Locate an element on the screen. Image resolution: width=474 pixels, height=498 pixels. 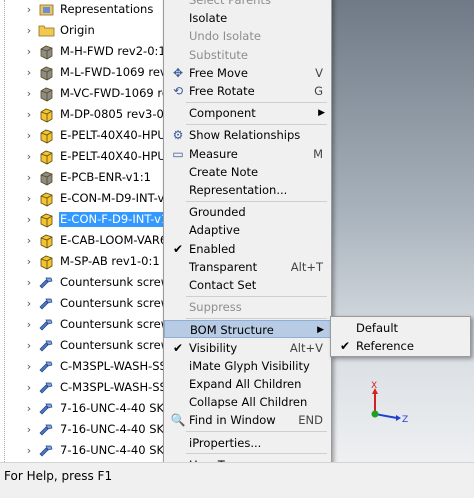
menu-item-adaptive: Adaptive is located at coordinates (247, 230).